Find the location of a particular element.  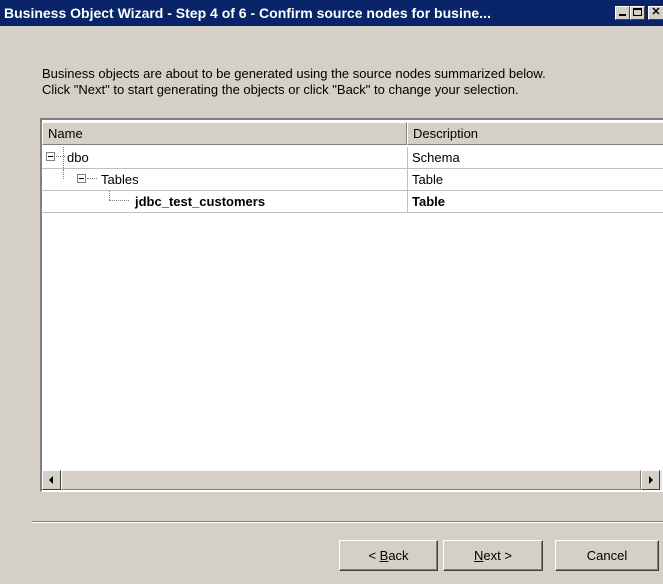

scrollbar-thumb is located at coordinates (351, 480).